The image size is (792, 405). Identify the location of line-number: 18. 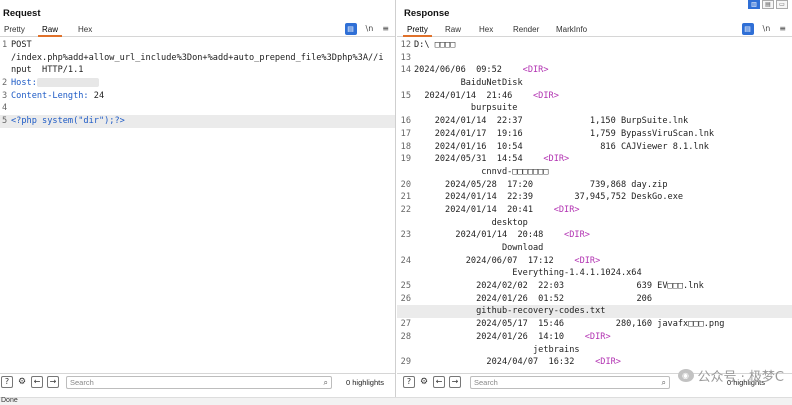
(405, 146).